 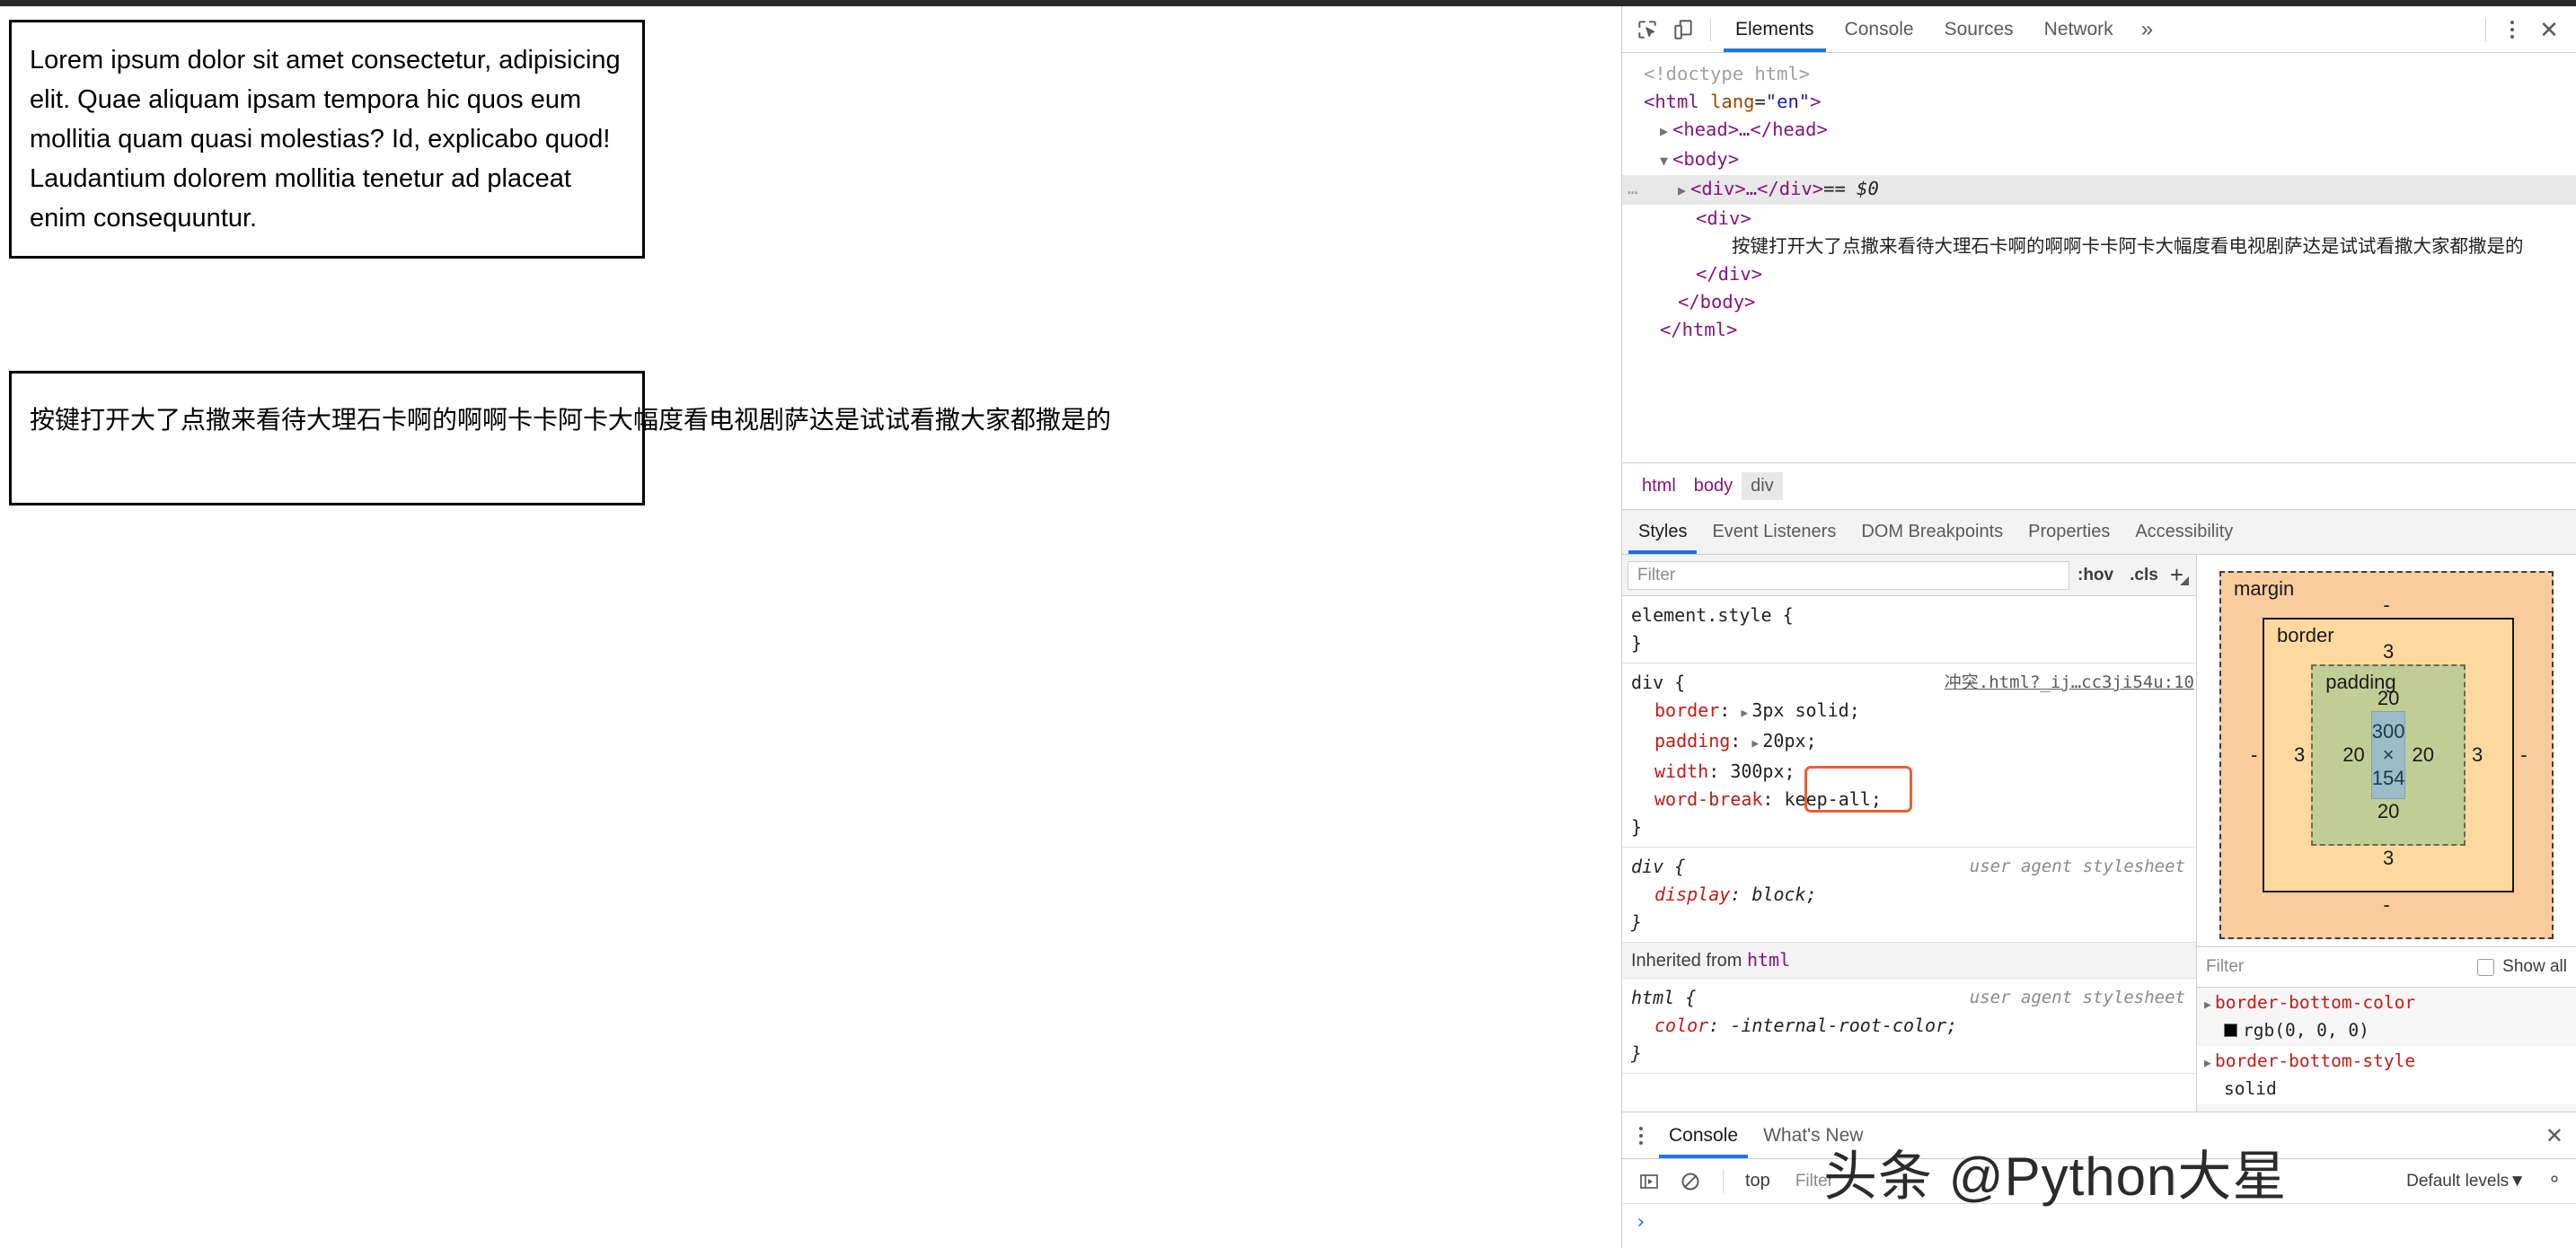 I want to click on css-source-link: 冲突.html?_ij…cc3ji54u:10, so click(x=2070, y=683).